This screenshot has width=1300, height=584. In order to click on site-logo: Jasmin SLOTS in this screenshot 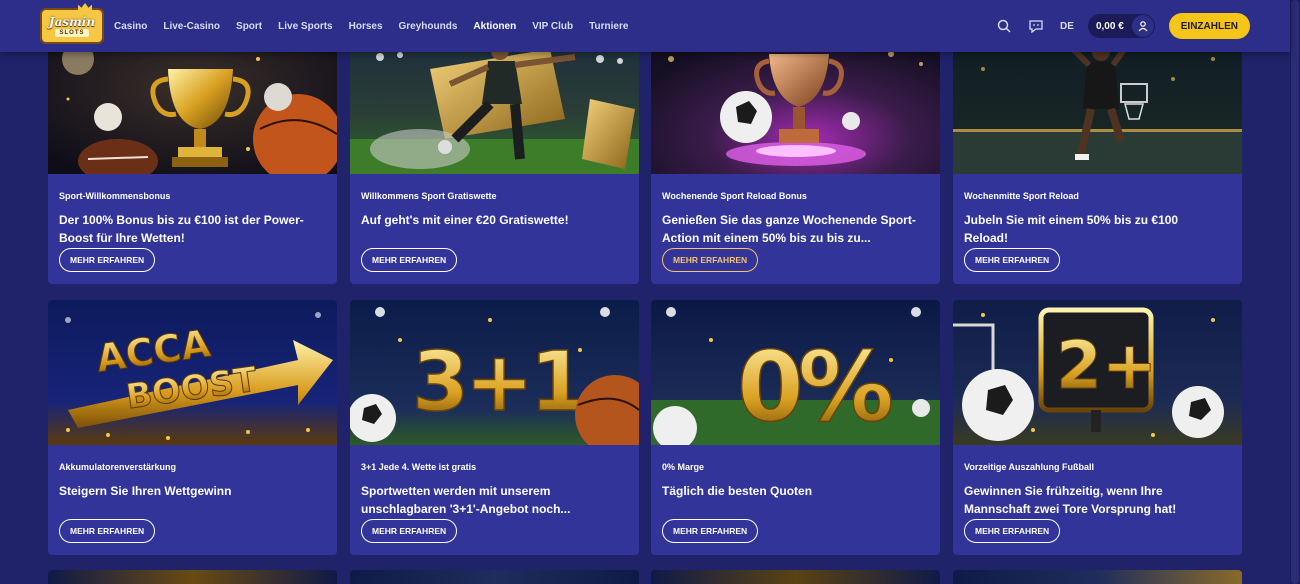, I will do `click(72, 23)`.